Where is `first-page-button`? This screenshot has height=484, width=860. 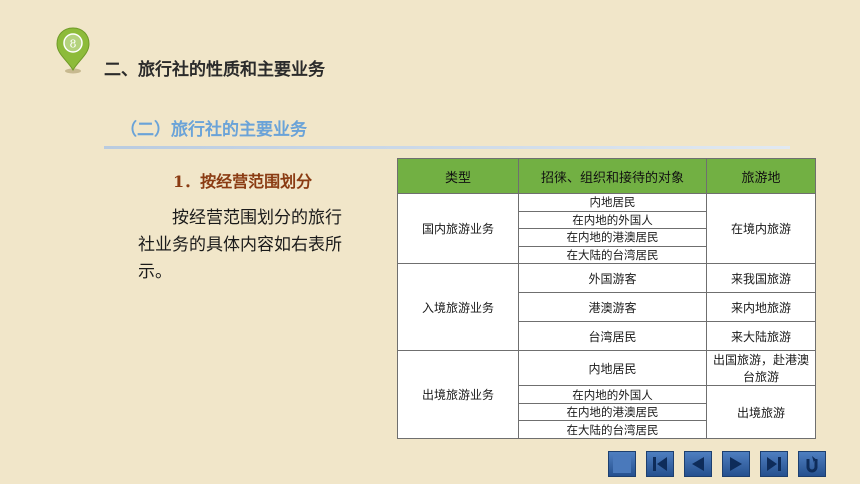
first-page-button is located at coordinates (660, 464).